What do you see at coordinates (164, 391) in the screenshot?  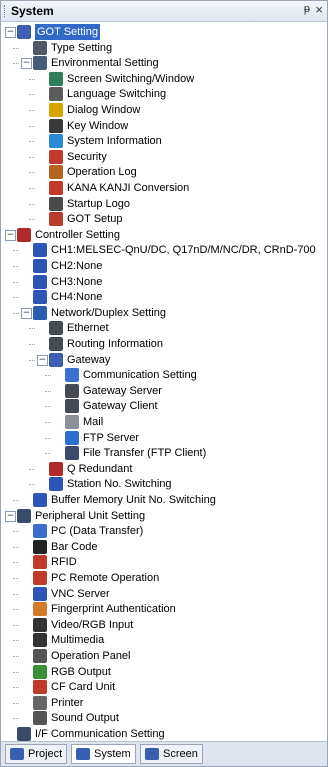 I see `tree-node: Gateway Server` at bounding box center [164, 391].